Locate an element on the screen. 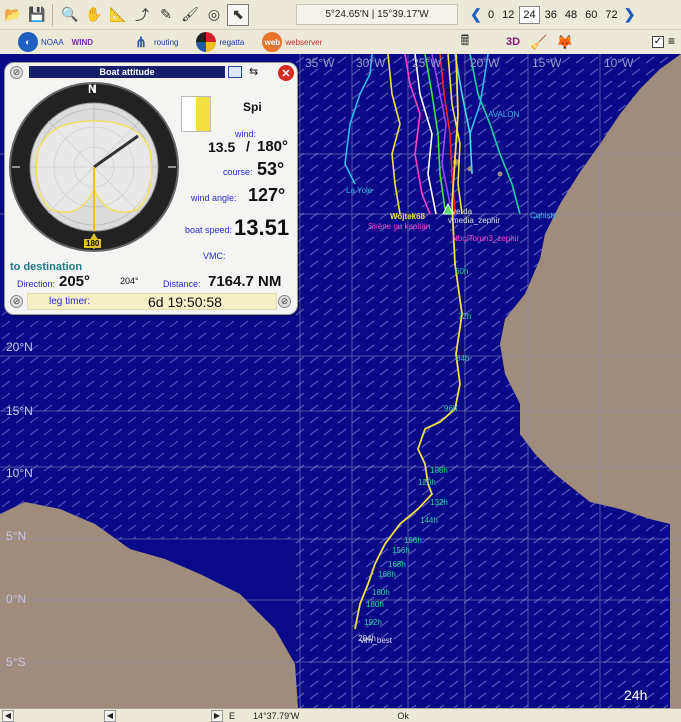 This screenshot has height=722, width=681. route-time-label: 120h is located at coordinates (427, 482).